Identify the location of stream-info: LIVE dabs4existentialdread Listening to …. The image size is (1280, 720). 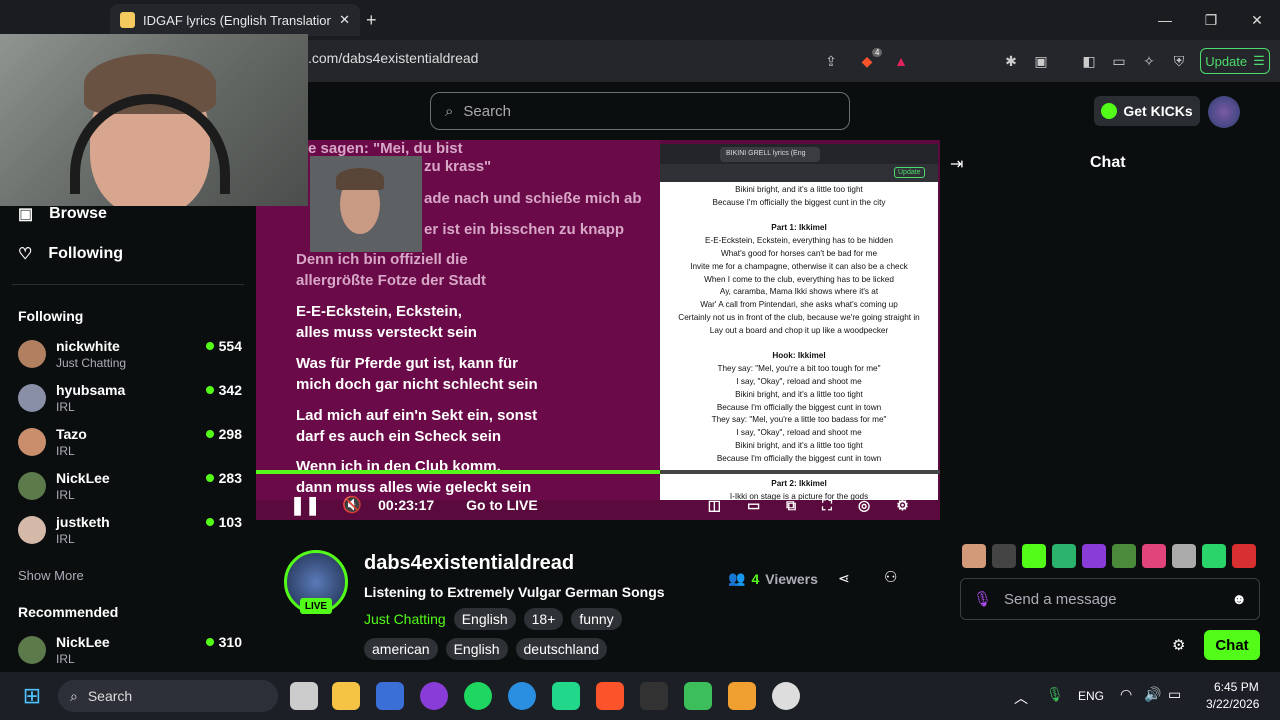
(598, 605).